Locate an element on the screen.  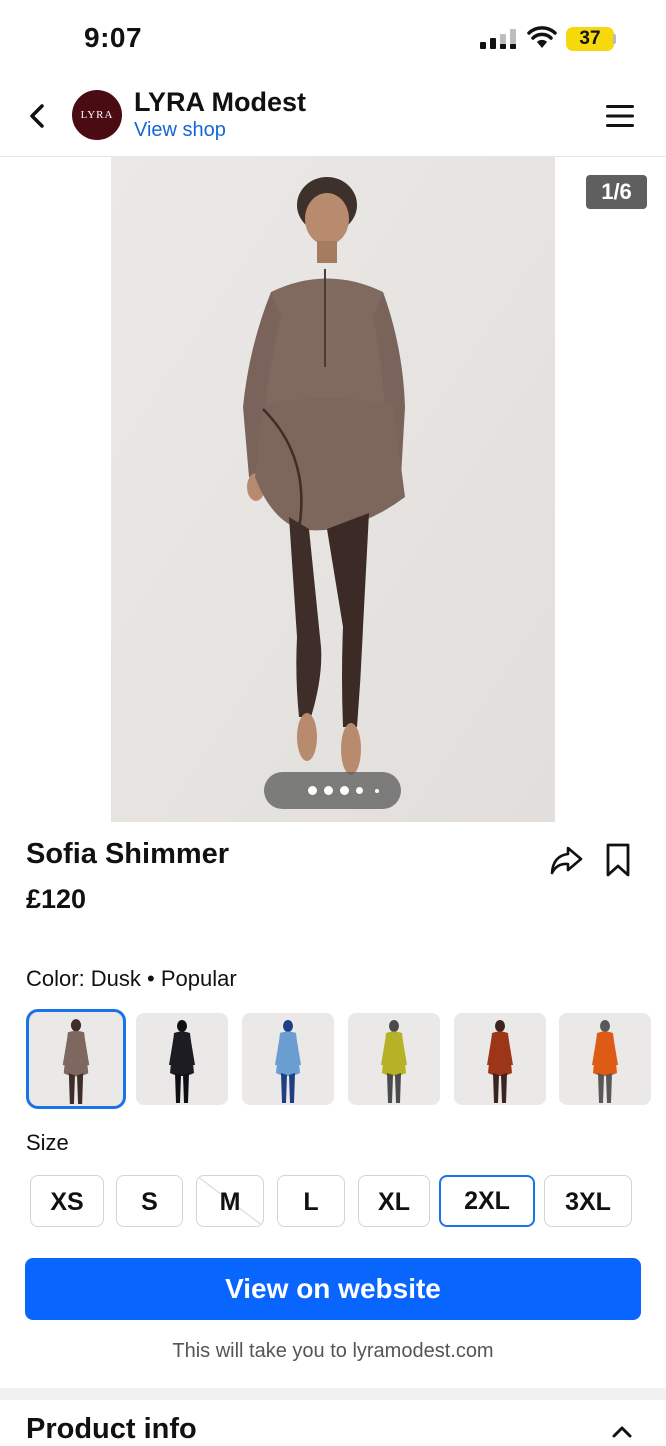
image-counter: 1/6 is located at coordinates (616, 192).